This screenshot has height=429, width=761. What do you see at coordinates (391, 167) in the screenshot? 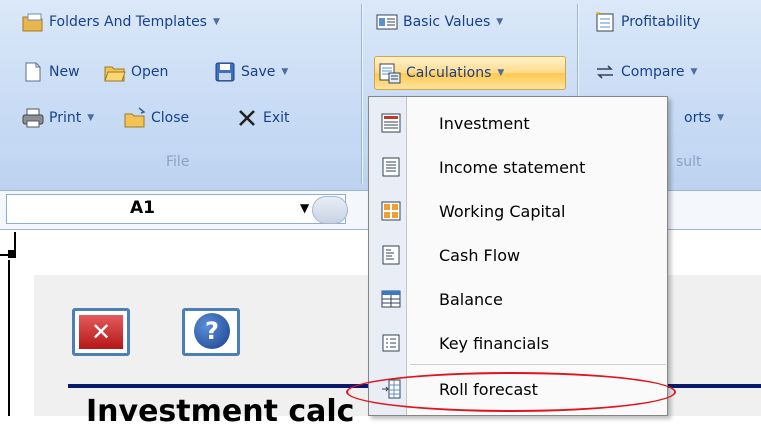
I see `income-statement-icon` at bounding box center [391, 167].